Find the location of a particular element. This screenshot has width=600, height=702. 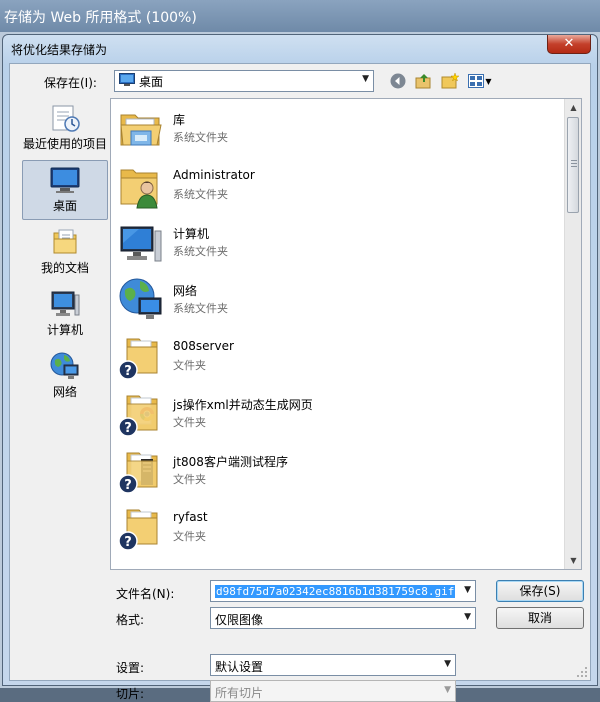

file-name: 库 is located at coordinates (179, 120).